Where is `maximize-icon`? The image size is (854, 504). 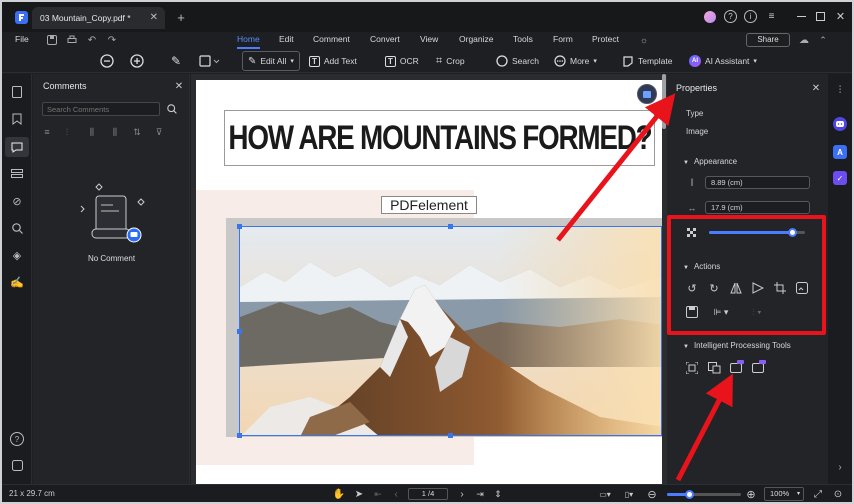 maximize-icon is located at coordinates (820, 16).